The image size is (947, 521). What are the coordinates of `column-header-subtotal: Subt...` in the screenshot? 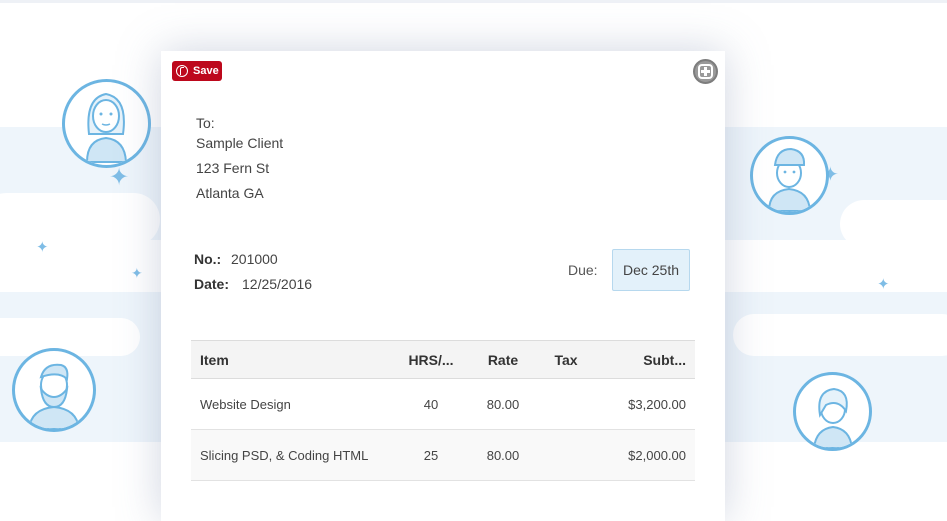 It's located at (645, 359).